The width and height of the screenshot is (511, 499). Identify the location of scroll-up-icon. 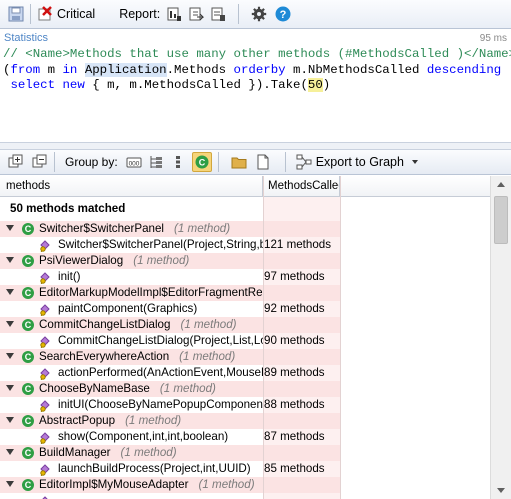
(501, 184).